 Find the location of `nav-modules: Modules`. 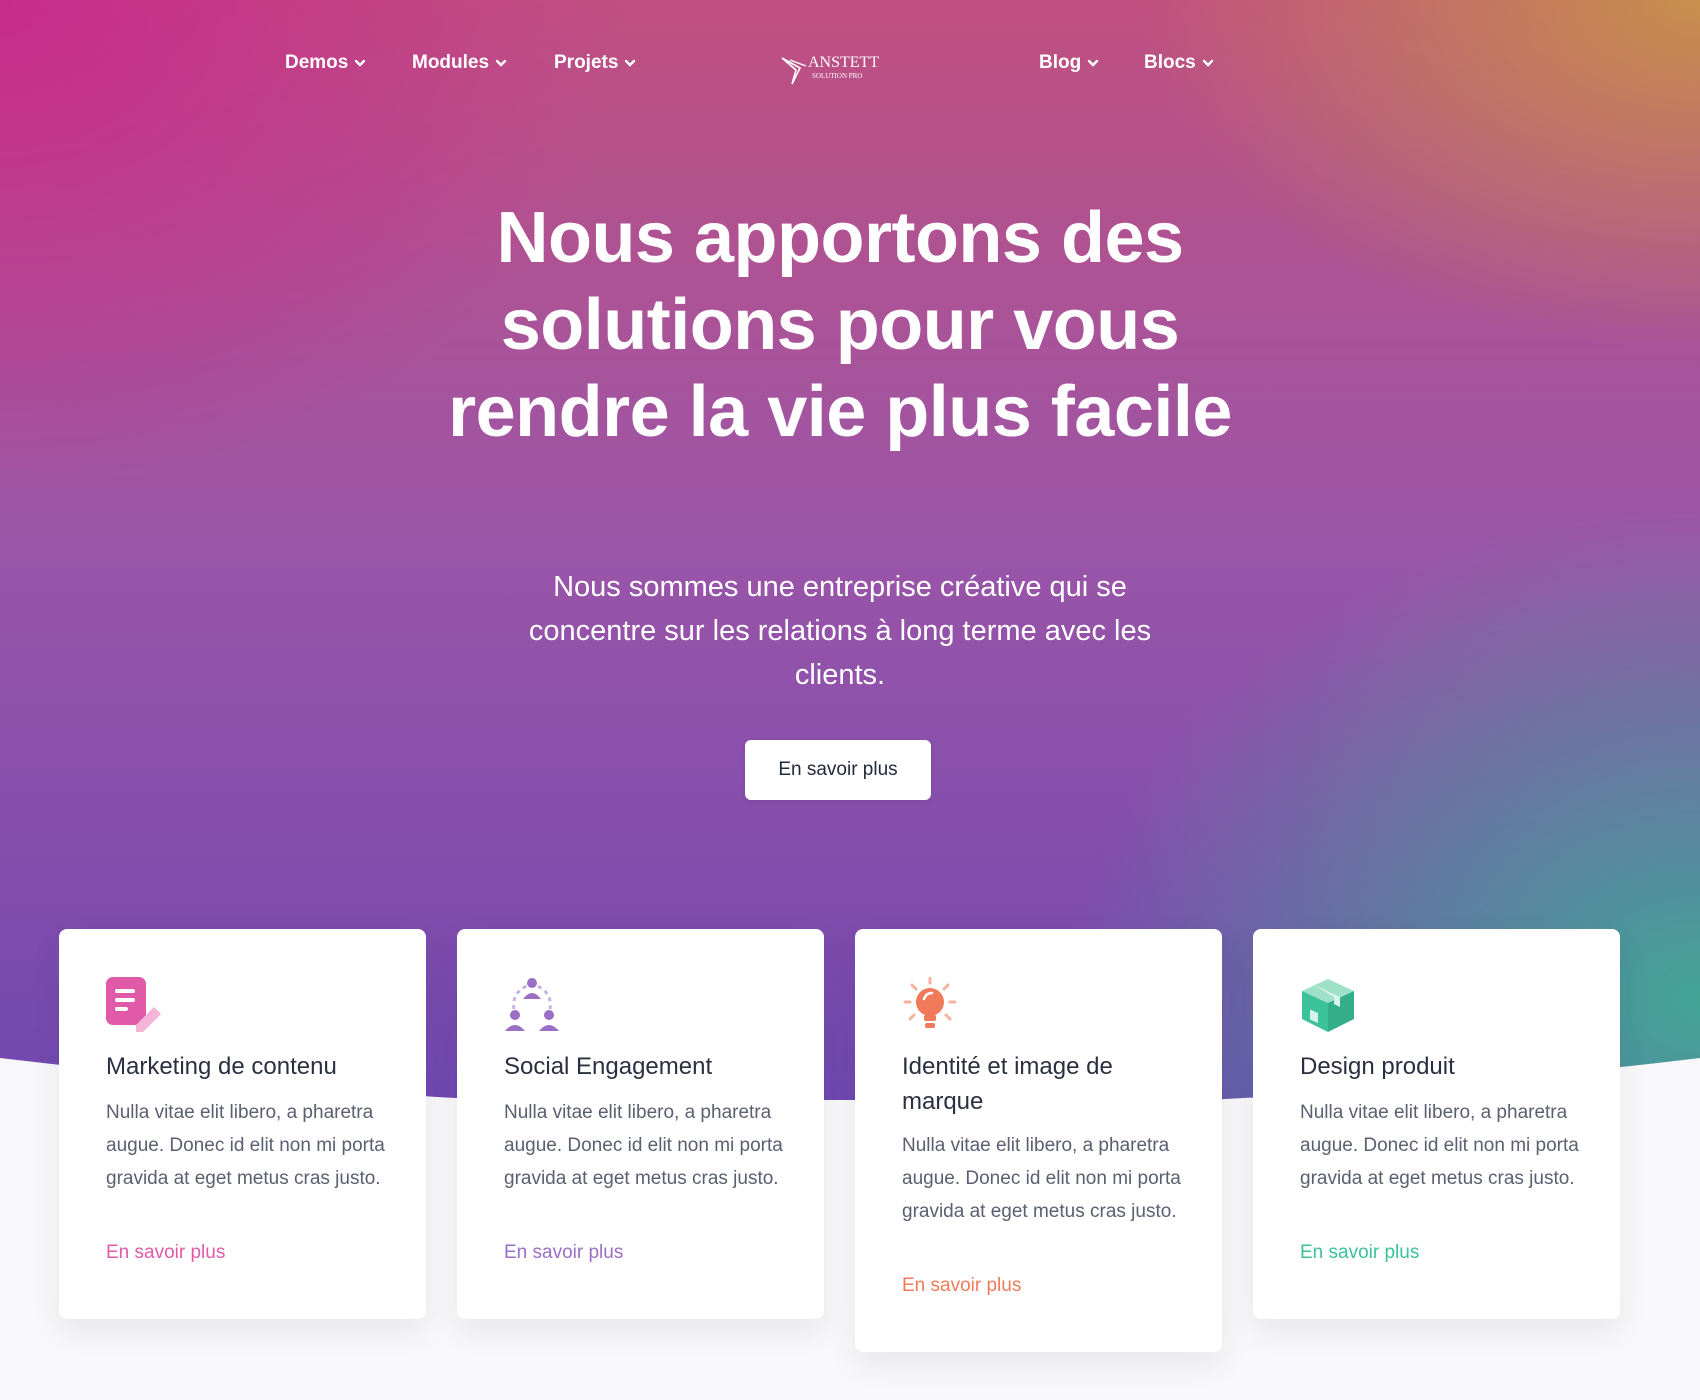

nav-modules: Modules is located at coordinates (459, 63).